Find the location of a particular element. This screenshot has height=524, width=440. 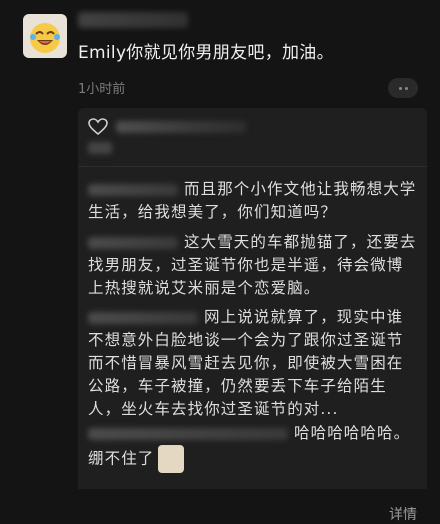

divider is located at coordinates (252, 166).